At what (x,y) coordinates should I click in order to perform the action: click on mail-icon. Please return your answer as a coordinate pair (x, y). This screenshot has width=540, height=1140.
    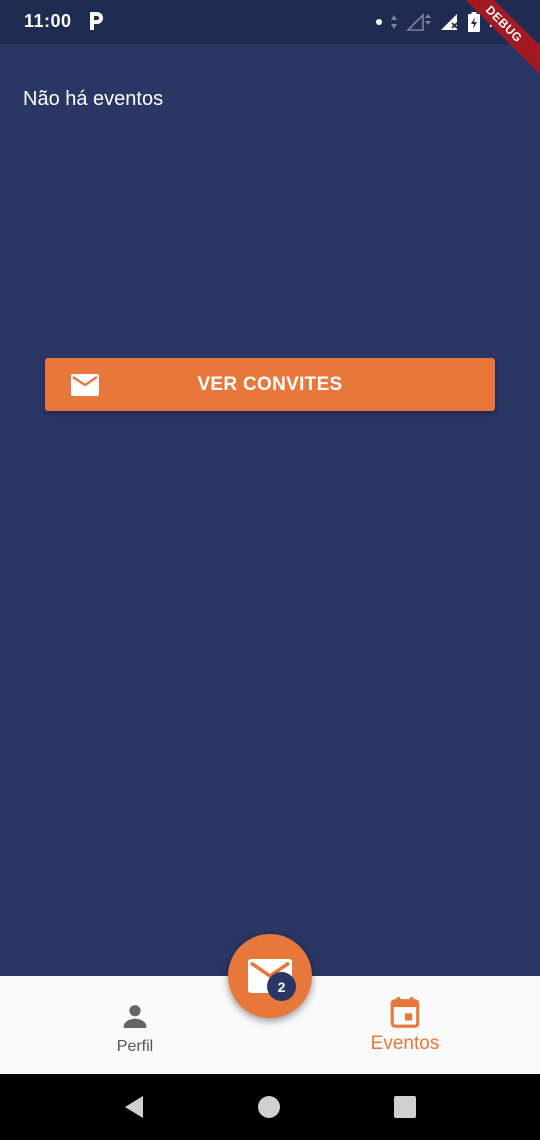
    Looking at the image, I should click on (85, 385).